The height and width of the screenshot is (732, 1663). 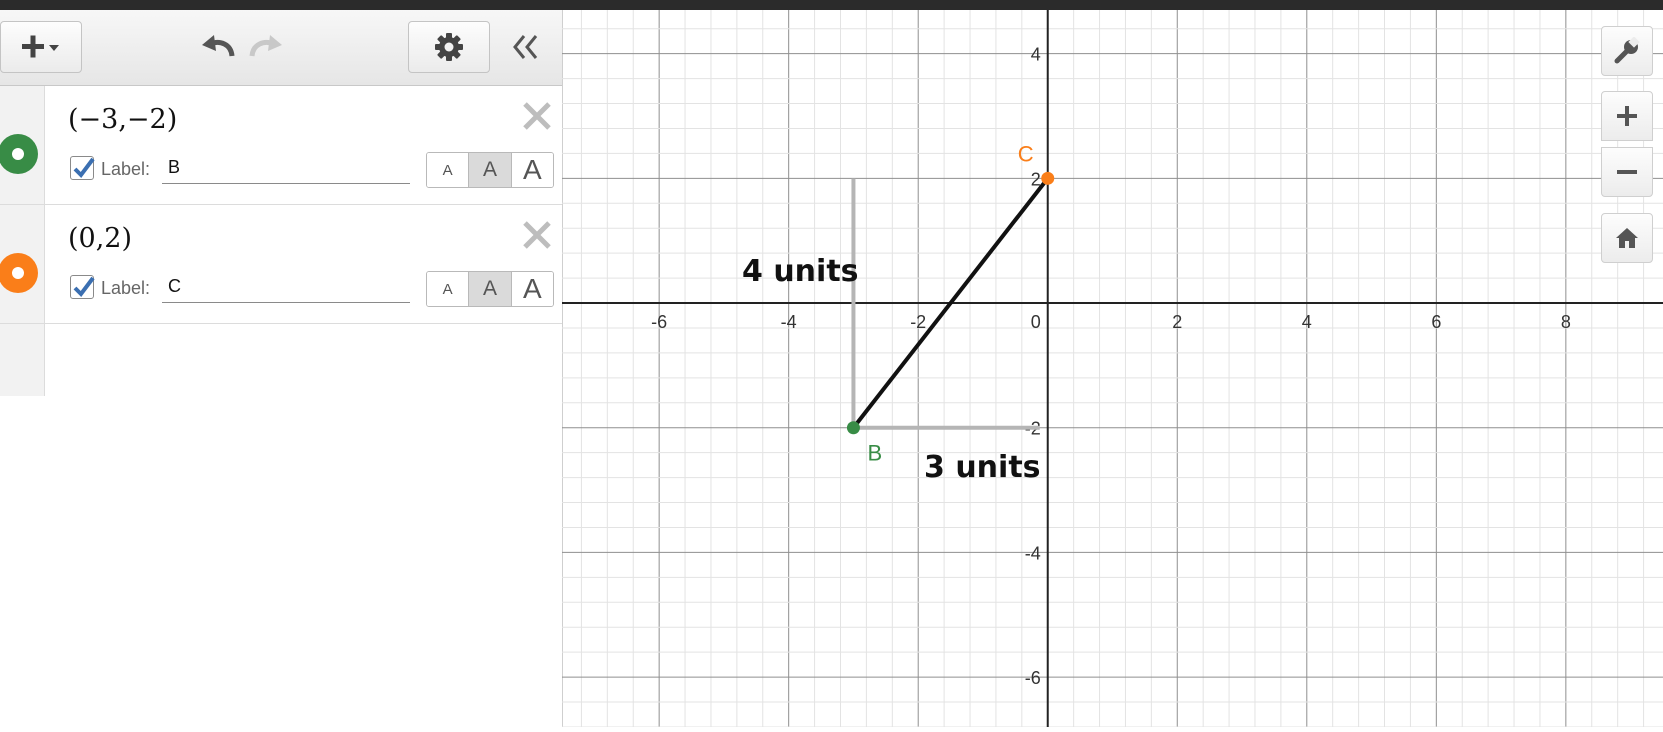 I want to click on settings-button, so click(x=449, y=47).